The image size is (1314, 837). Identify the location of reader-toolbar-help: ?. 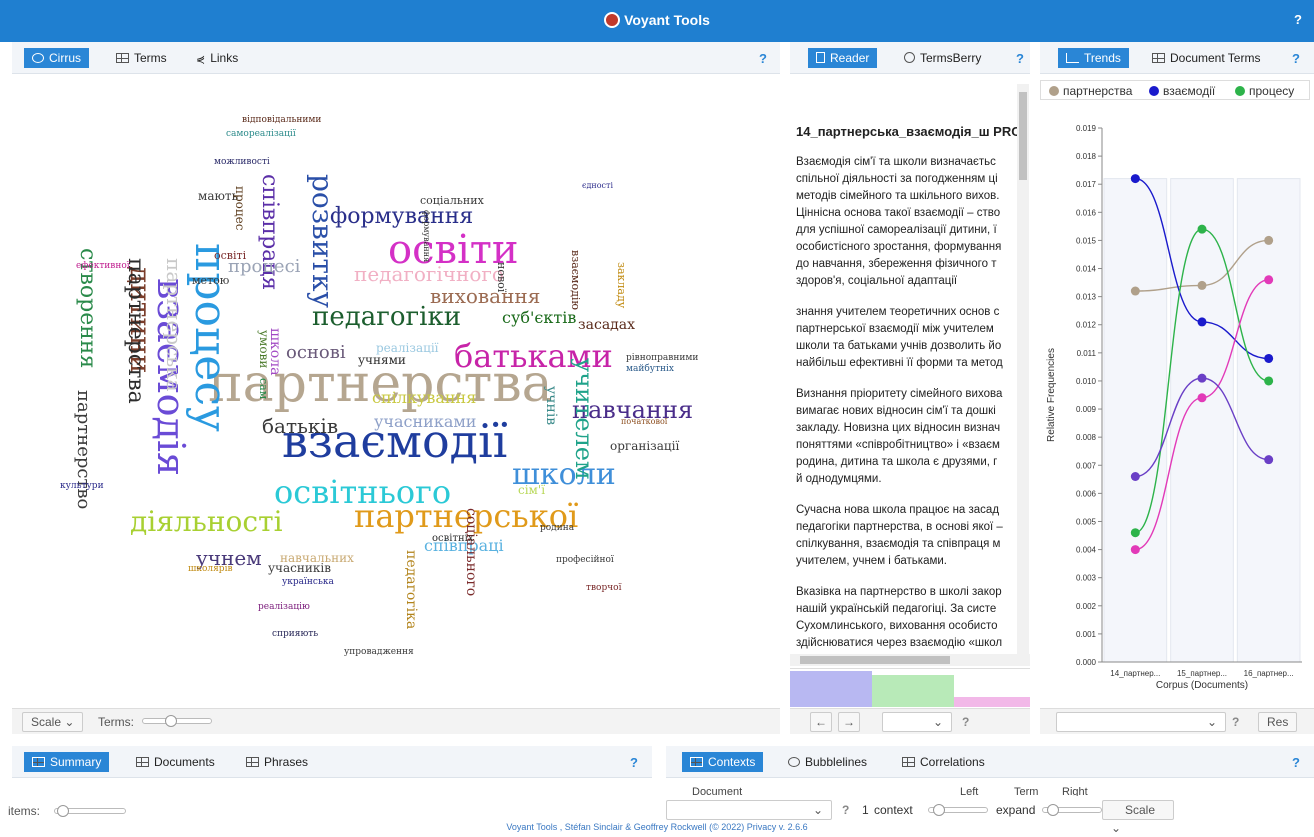
(965, 722).